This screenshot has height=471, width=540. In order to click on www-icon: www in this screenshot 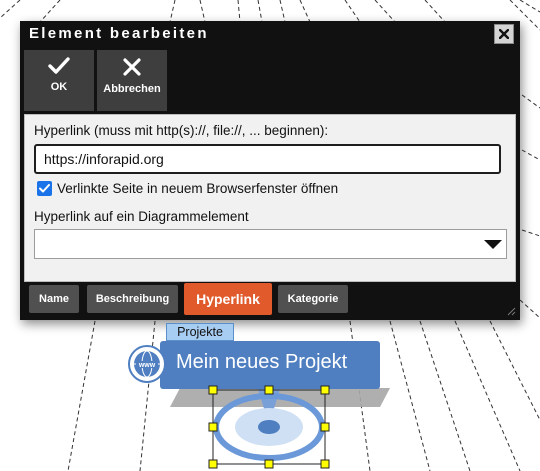, I will do `click(147, 364)`.